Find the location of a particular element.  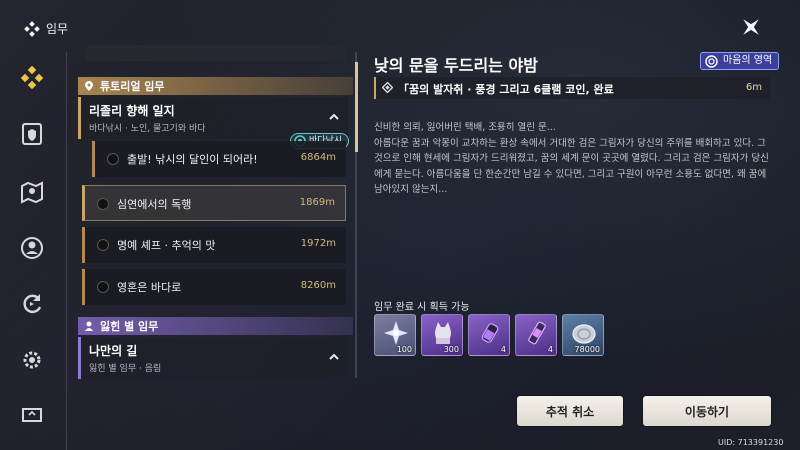

reward-item: 78000 is located at coordinates (583, 335).